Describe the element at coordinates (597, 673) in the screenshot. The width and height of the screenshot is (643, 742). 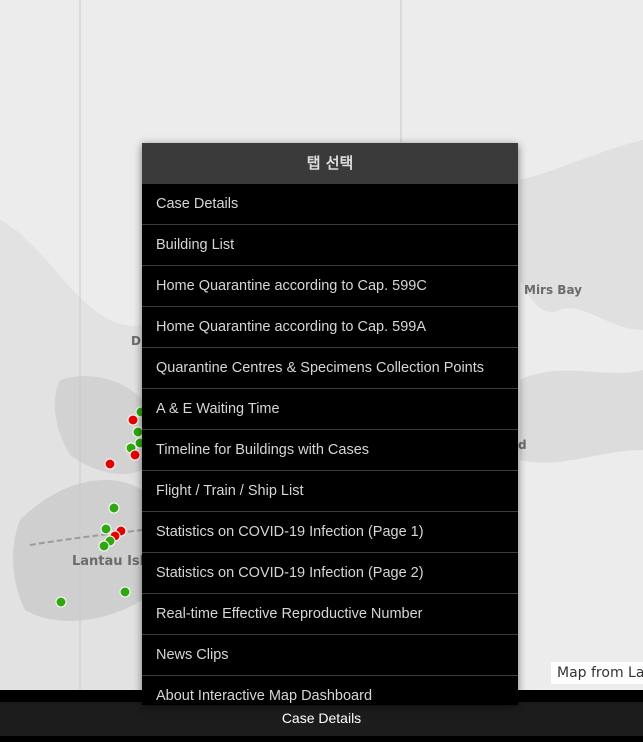
I see `map-attribution: Map from La` at that location.